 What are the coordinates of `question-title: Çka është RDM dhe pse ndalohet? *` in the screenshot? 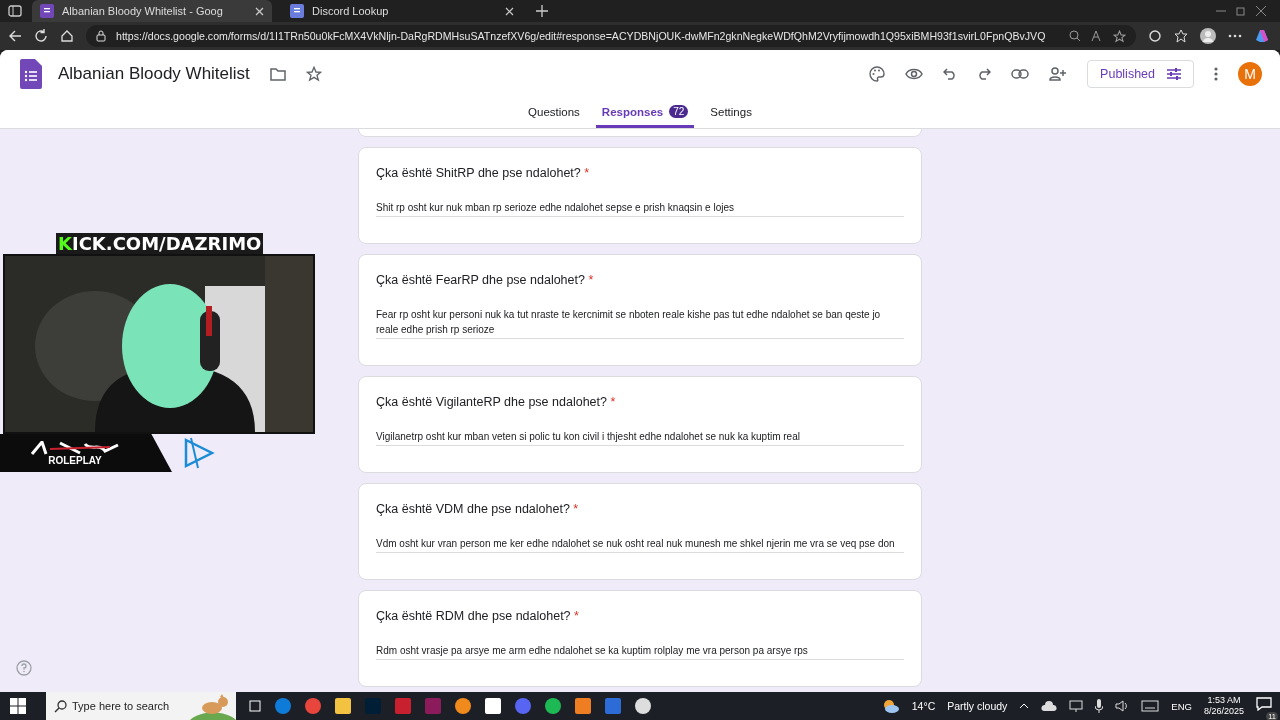 It's located at (478, 616).